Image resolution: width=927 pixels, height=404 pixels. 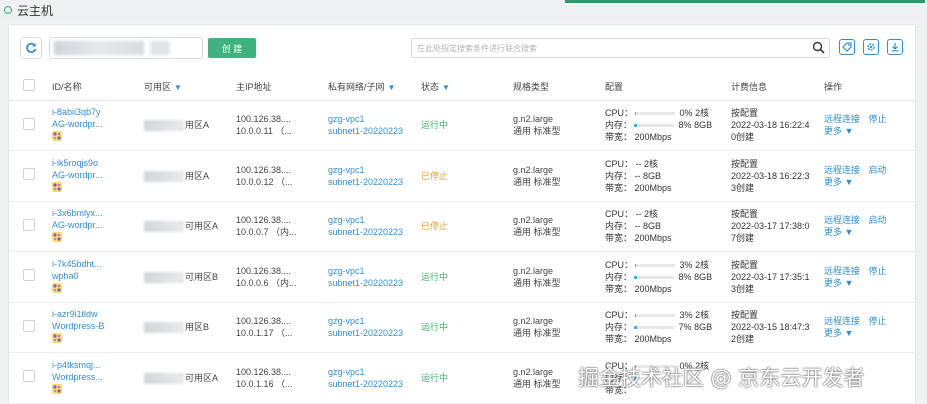 What do you see at coordinates (202, 377) in the screenshot?
I see `zone-text: 可用区A` at bounding box center [202, 377].